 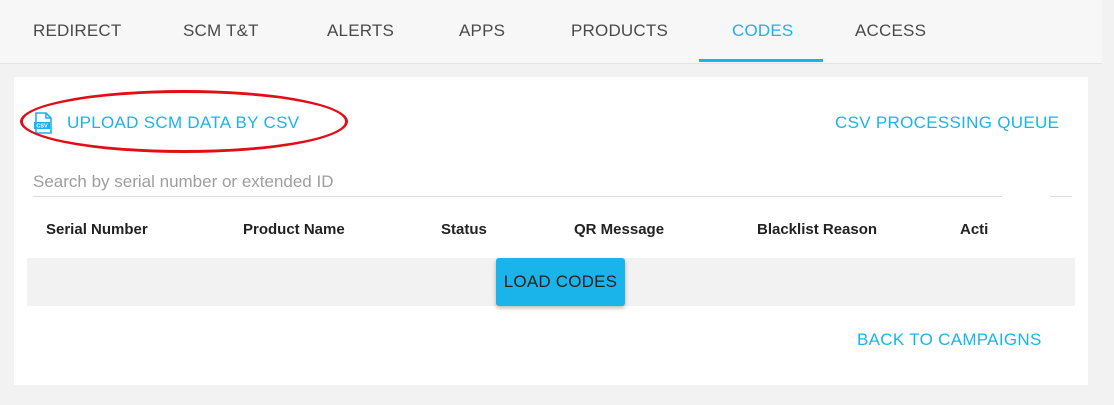 I want to click on column-header-serial-number: Serial Number, so click(x=97, y=229).